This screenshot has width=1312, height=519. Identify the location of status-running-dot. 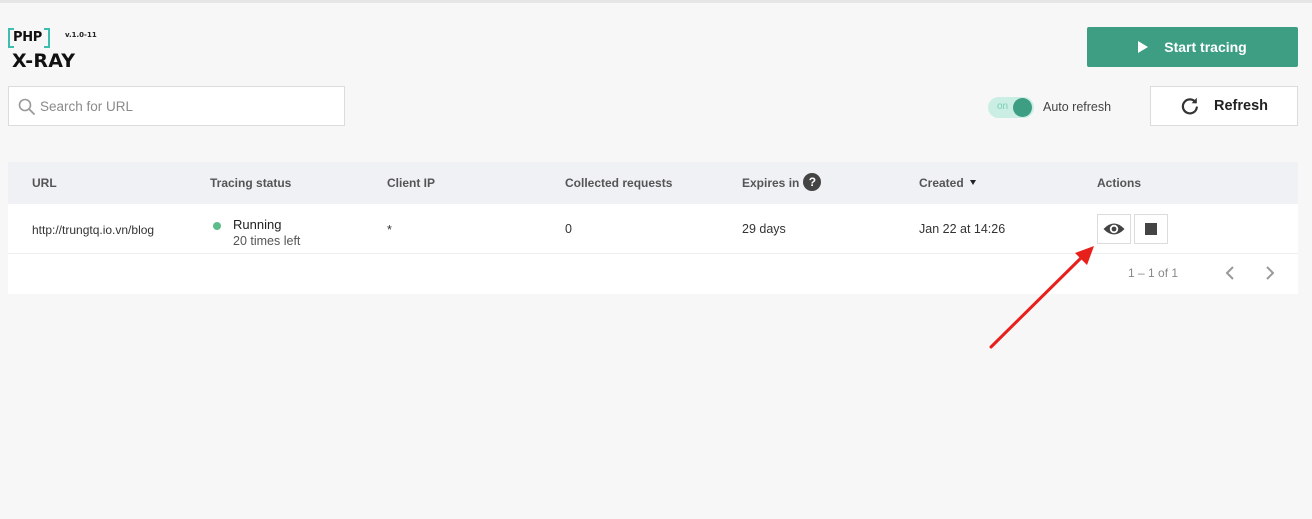
(217, 226).